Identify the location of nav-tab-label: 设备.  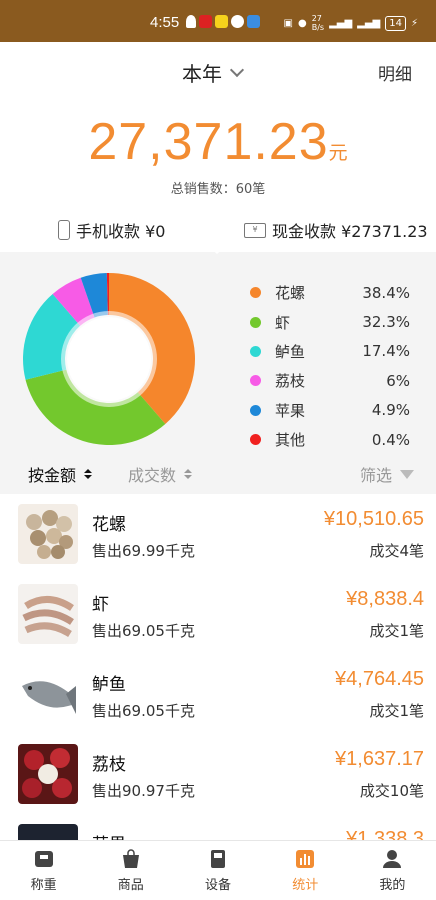
(218, 885).